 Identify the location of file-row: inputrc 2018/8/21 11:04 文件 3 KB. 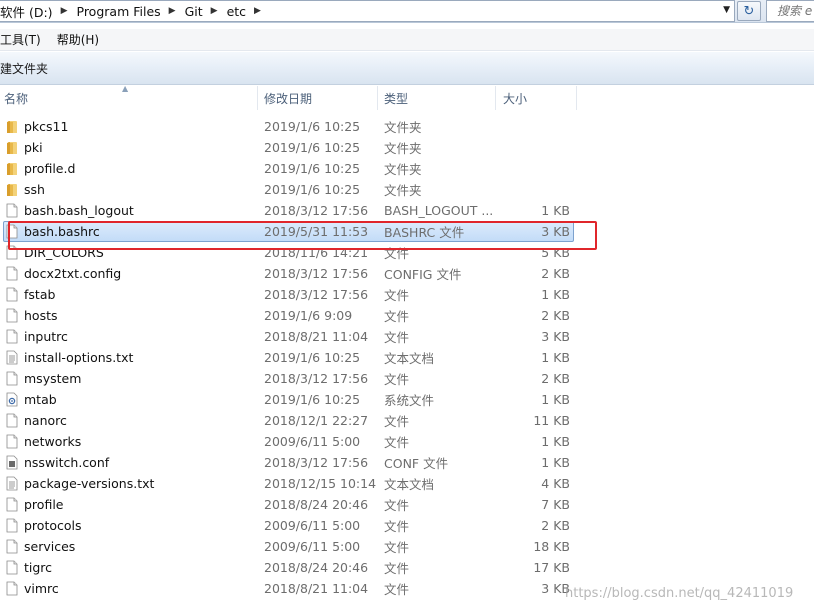
(407, 336).